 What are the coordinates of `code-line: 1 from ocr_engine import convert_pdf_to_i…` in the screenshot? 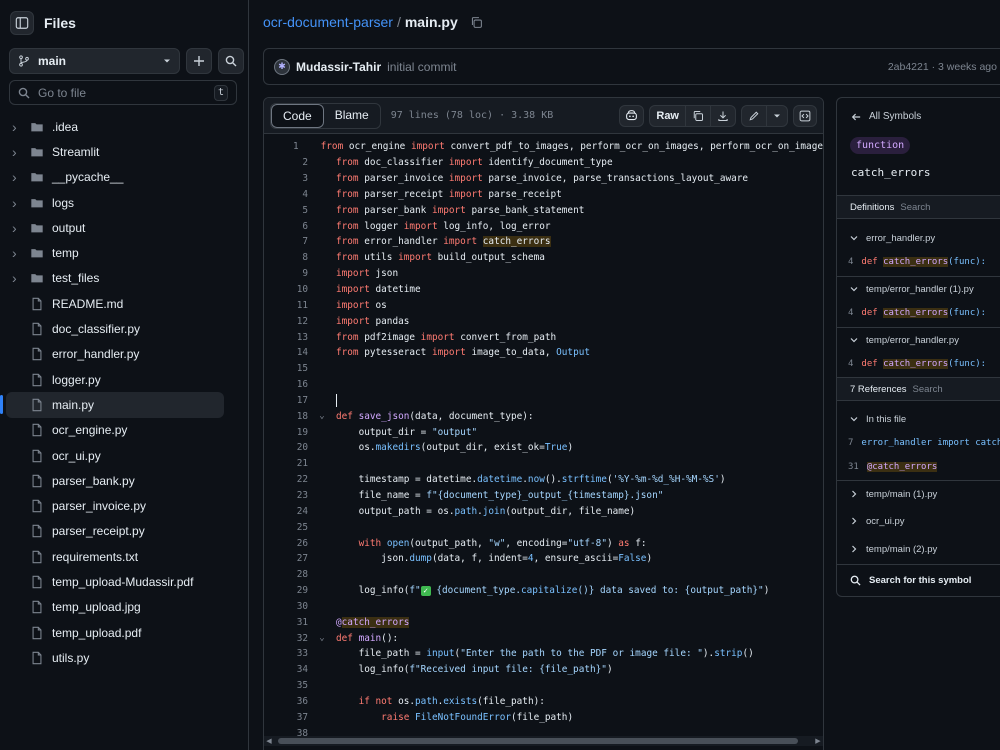 It's located at (543, 147).